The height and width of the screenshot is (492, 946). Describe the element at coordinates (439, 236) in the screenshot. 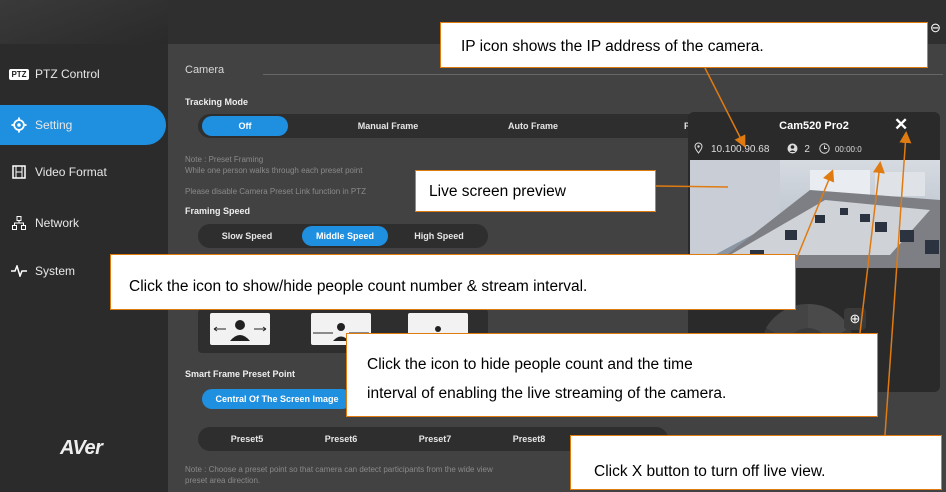

I see `high-speed-button: High Speed` at that location.